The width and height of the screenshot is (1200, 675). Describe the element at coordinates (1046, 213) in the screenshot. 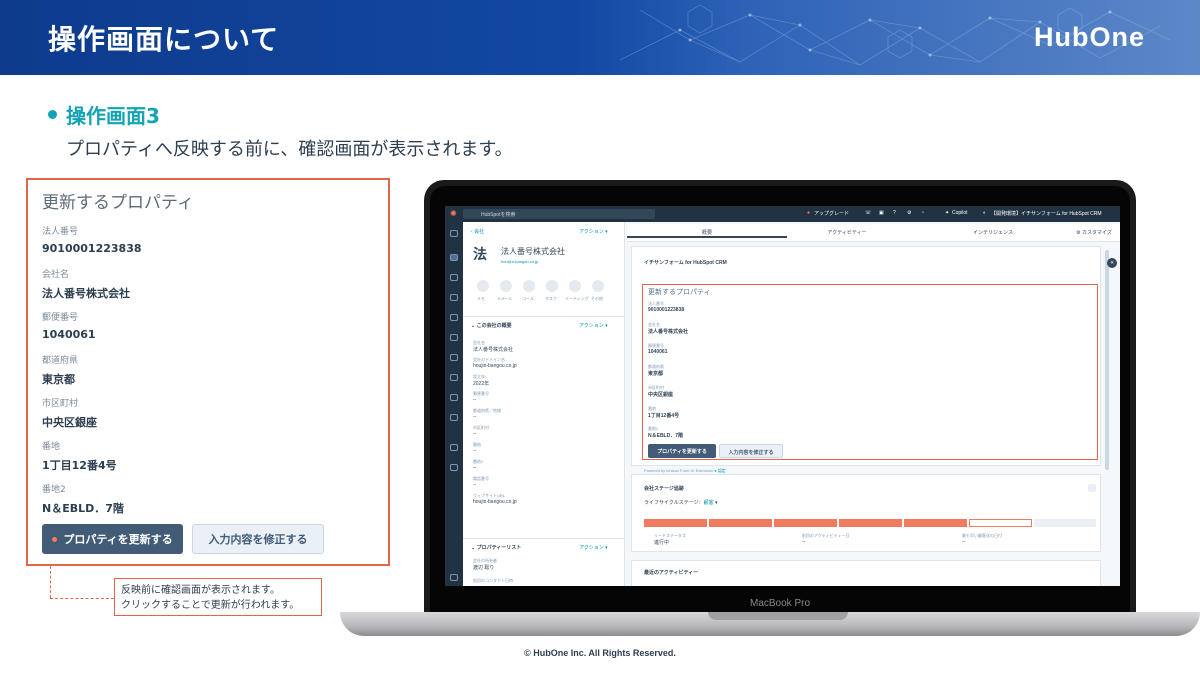

I see `account-menu: 【開発環境】イチサンフォーム for HubSpot CRM` at that location.